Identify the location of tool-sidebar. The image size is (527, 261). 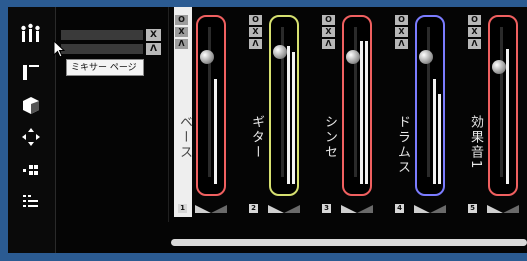
(32, 130).